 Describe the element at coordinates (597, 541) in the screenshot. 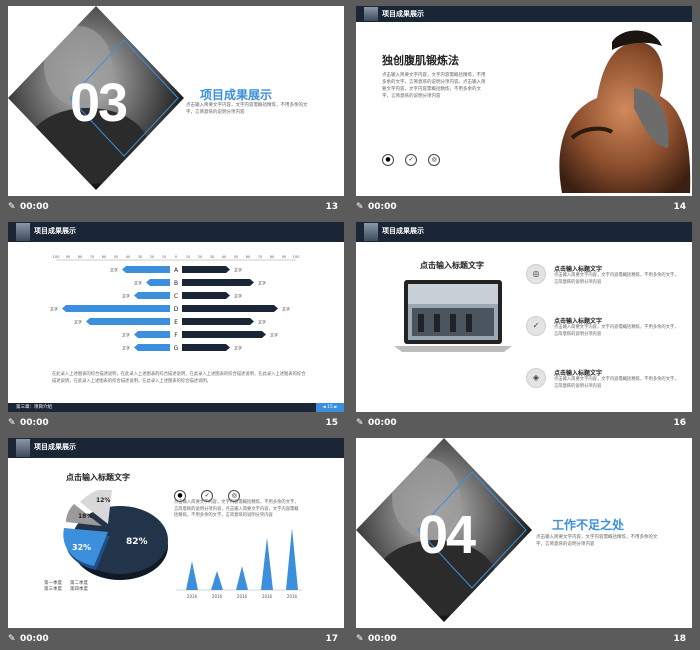

I see `section-text: 点击输入简要文字内容，文字内容需概括精炼，不用多余的文字，言简意赅的说明分项内容` at that location.